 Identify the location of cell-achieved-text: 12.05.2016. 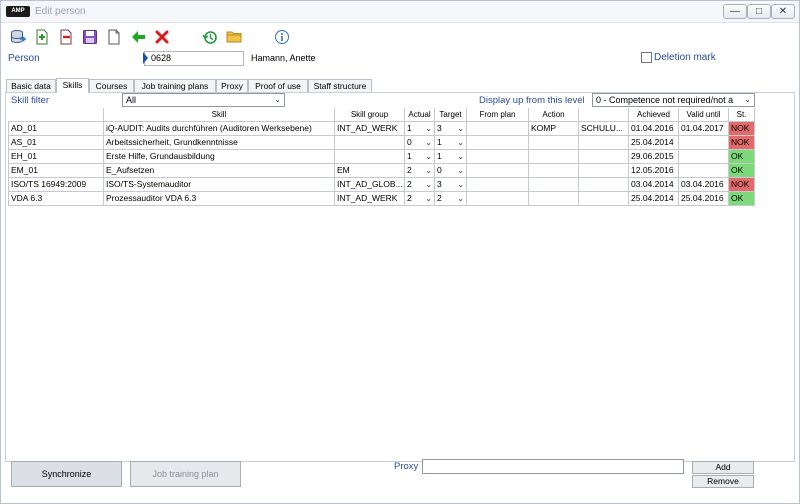
(652, 170).